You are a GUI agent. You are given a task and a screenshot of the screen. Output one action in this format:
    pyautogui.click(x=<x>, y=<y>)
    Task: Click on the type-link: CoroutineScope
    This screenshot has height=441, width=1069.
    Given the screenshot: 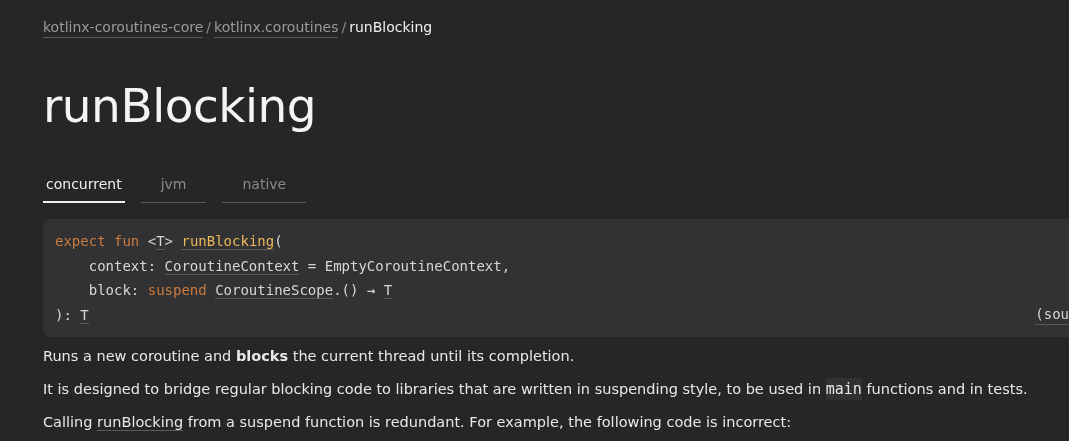 What is the action you would take?
    pyautogui.click(x=274, y=290)
    